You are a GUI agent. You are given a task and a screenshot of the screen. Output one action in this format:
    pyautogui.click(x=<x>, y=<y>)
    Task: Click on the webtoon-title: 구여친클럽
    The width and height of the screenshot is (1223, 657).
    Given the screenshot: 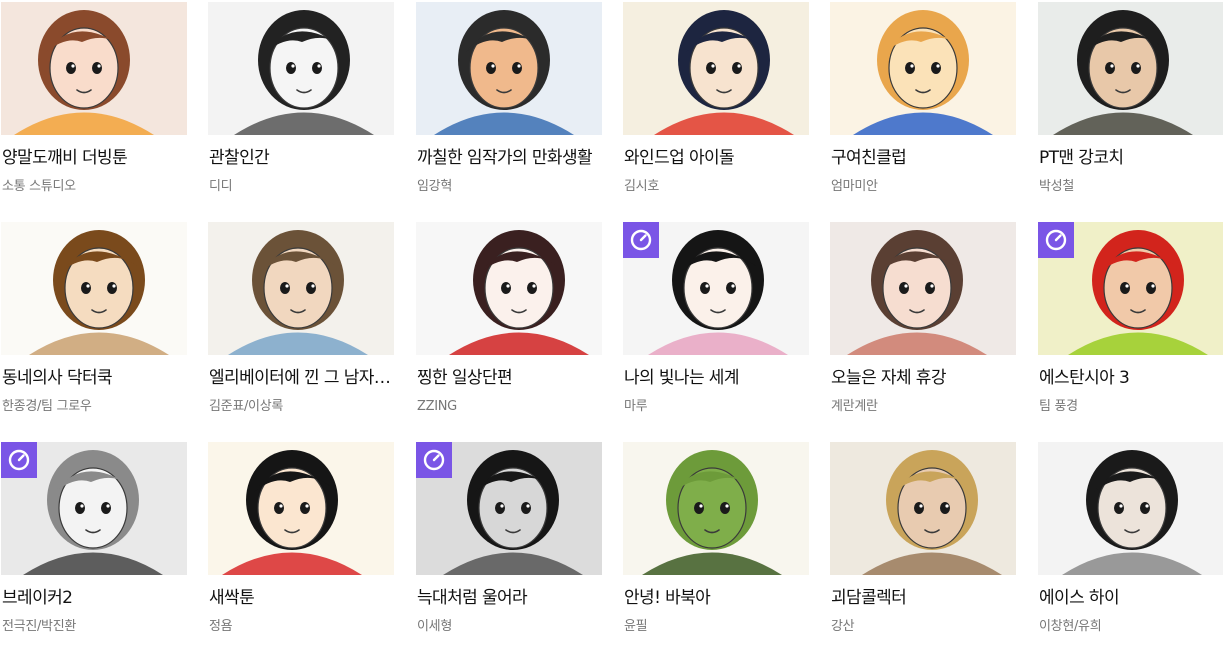 What is the action you would take?
    pyautogui.click(x=923, y=158)
    